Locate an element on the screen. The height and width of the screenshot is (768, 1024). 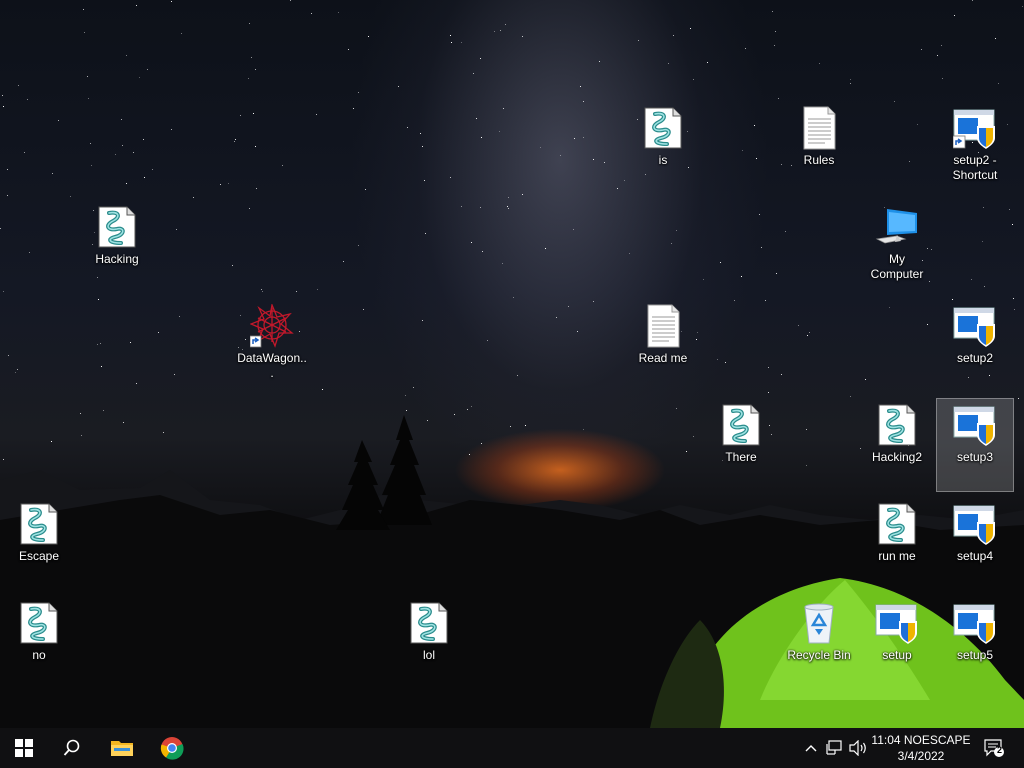
network-icon is located at coordinates (834, 747).